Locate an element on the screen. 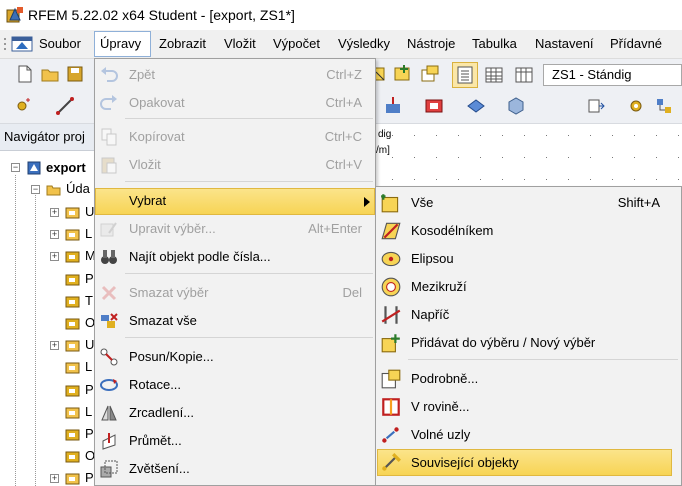 The height and width of the screenshot is (486, 682). rotate-icon is located at coordinates (109, 385).